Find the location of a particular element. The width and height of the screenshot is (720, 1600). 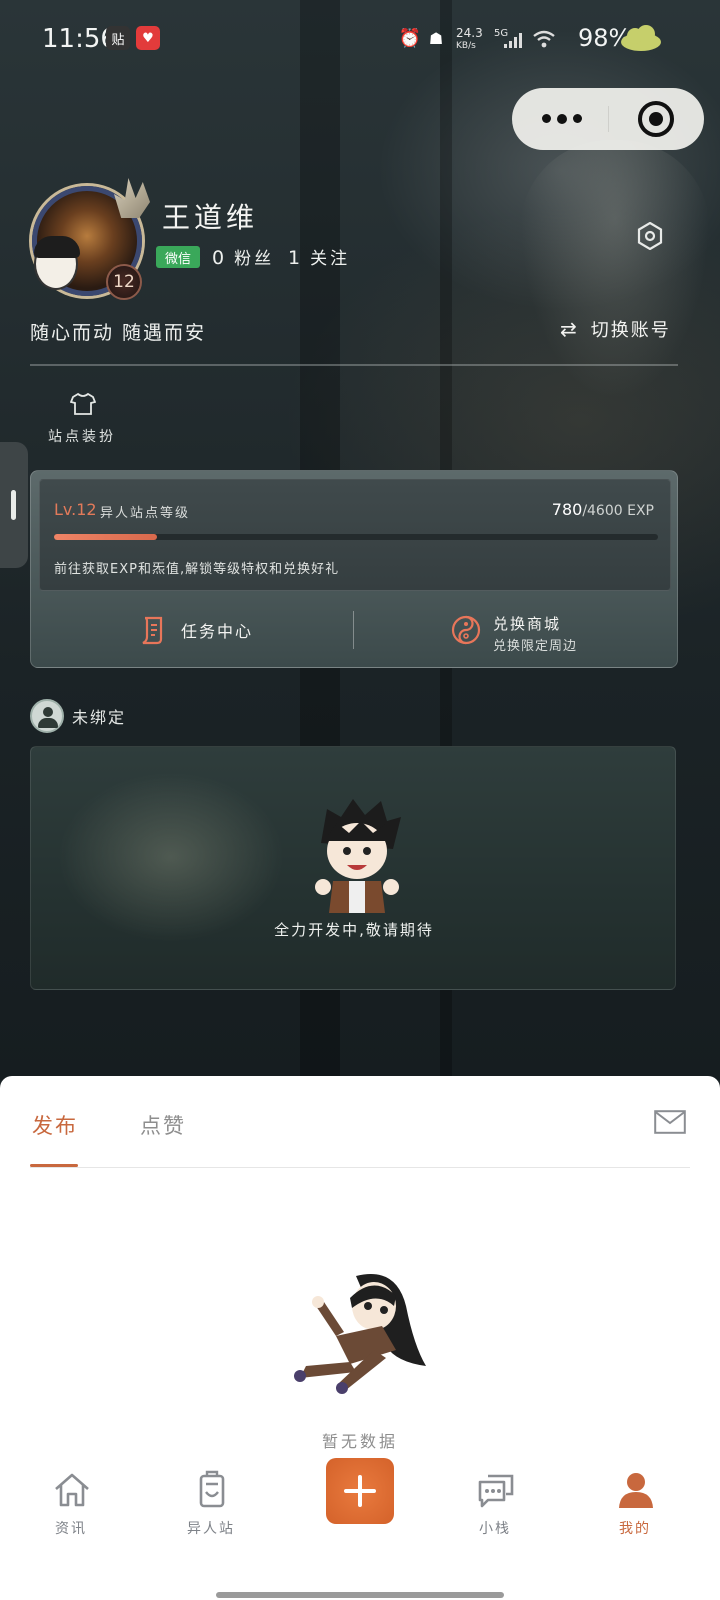

action-divider is located at coordinates (353, 630).